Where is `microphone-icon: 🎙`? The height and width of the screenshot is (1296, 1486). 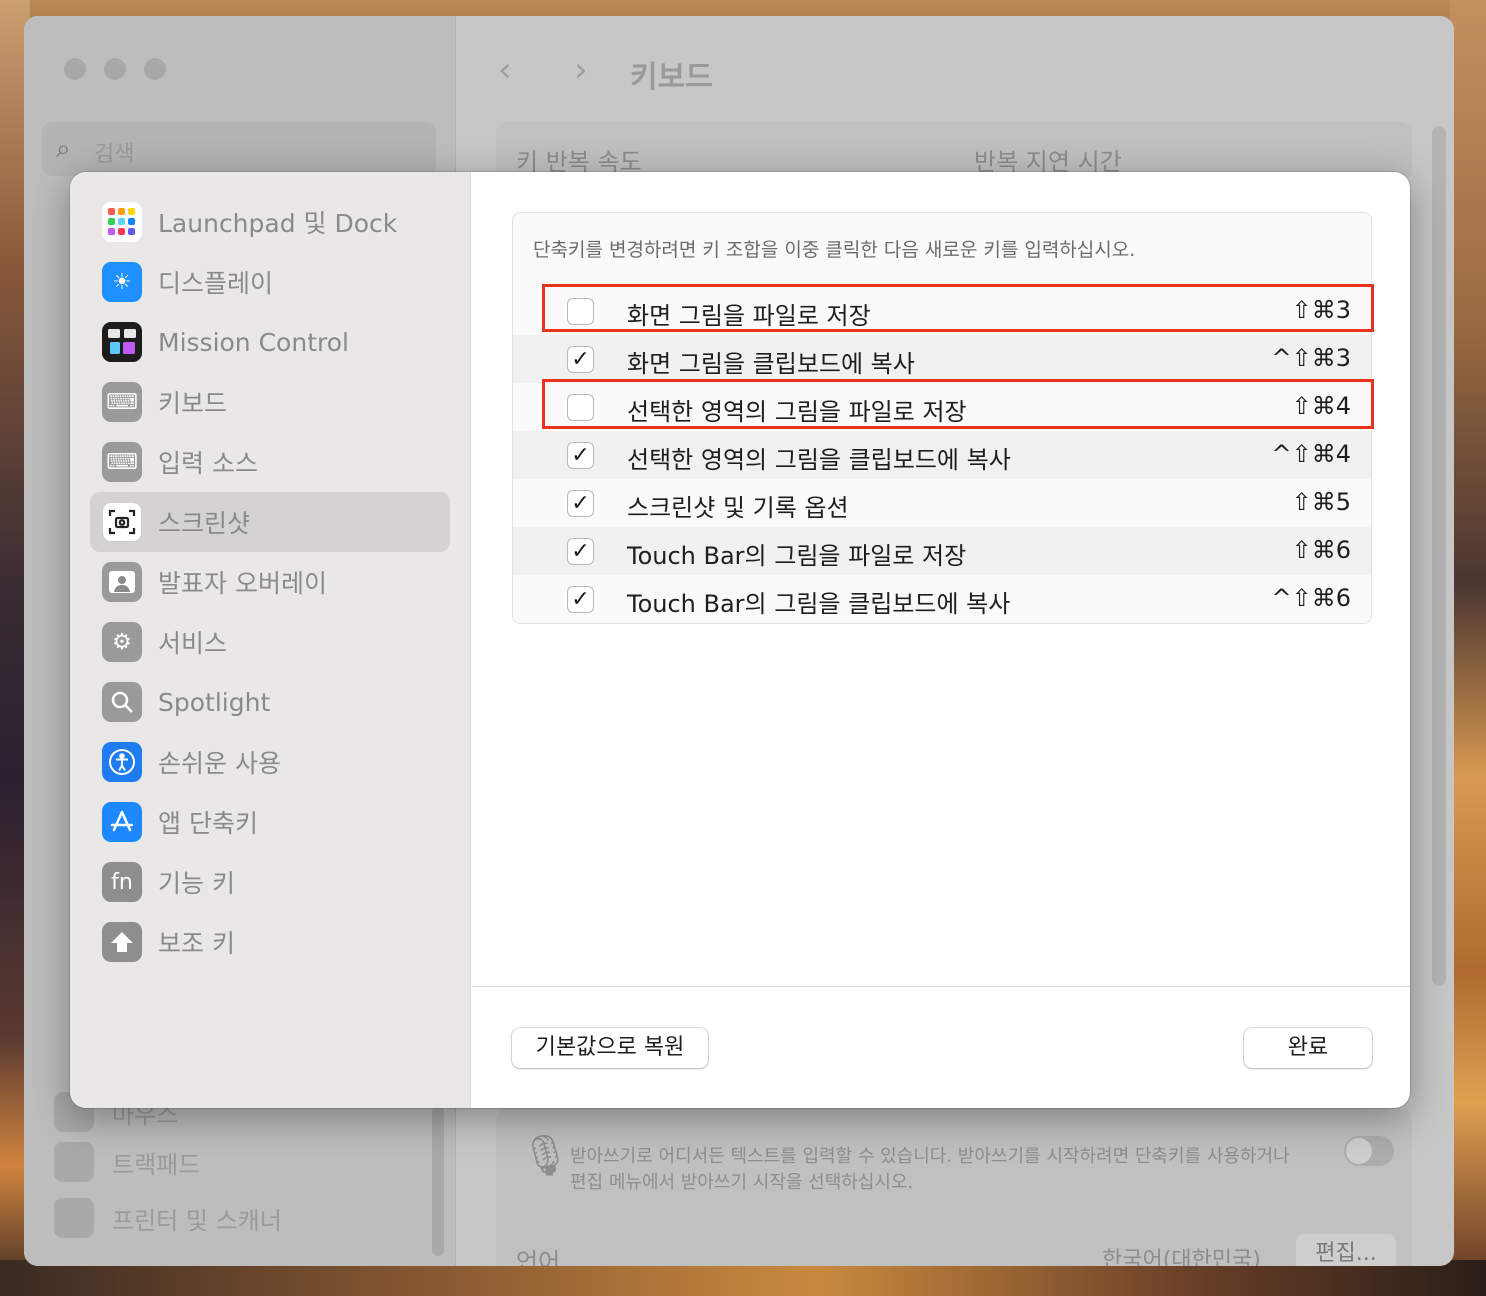
microphone-icon: 🎙 is located at coordinates (545, 1156).